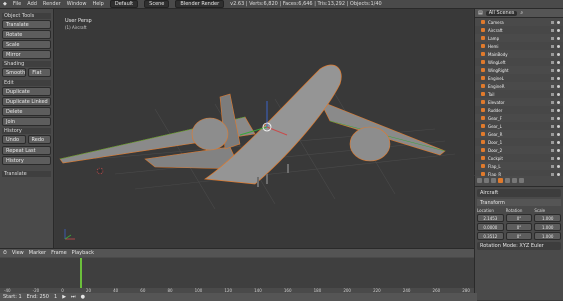 The image size is (563, 301). I want to click on history-button: History, so click(26, 160).